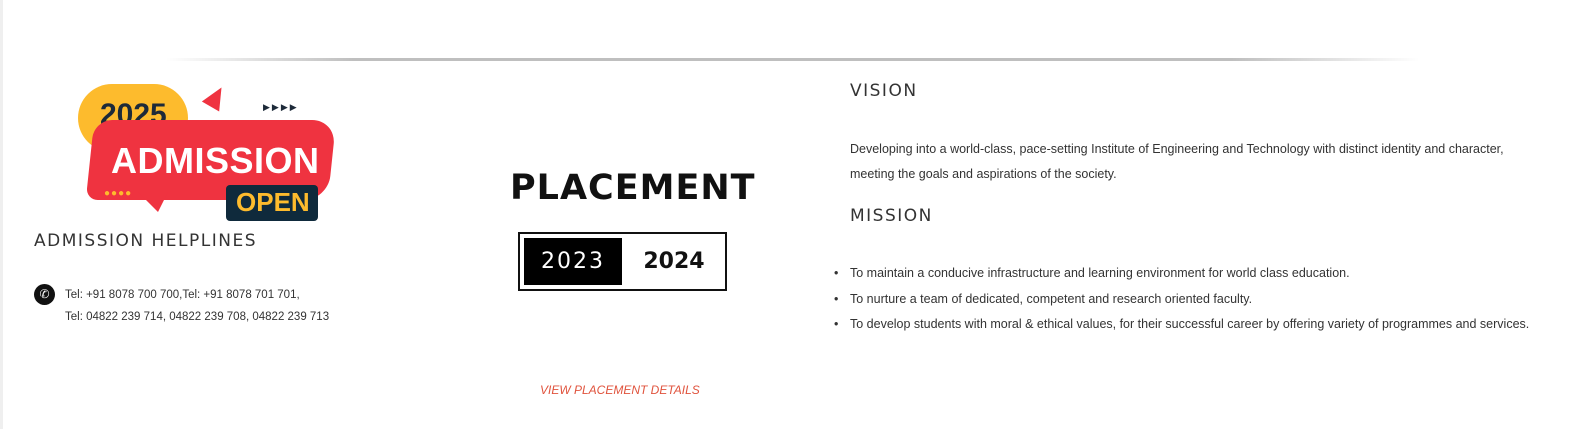 Image resolution: width=1575 pixels, height=429 pixels. Describe the element at coordinates (145, 241) in the screenshot. I see `helplines-title: ADMISSION HELPLINES` at that location.